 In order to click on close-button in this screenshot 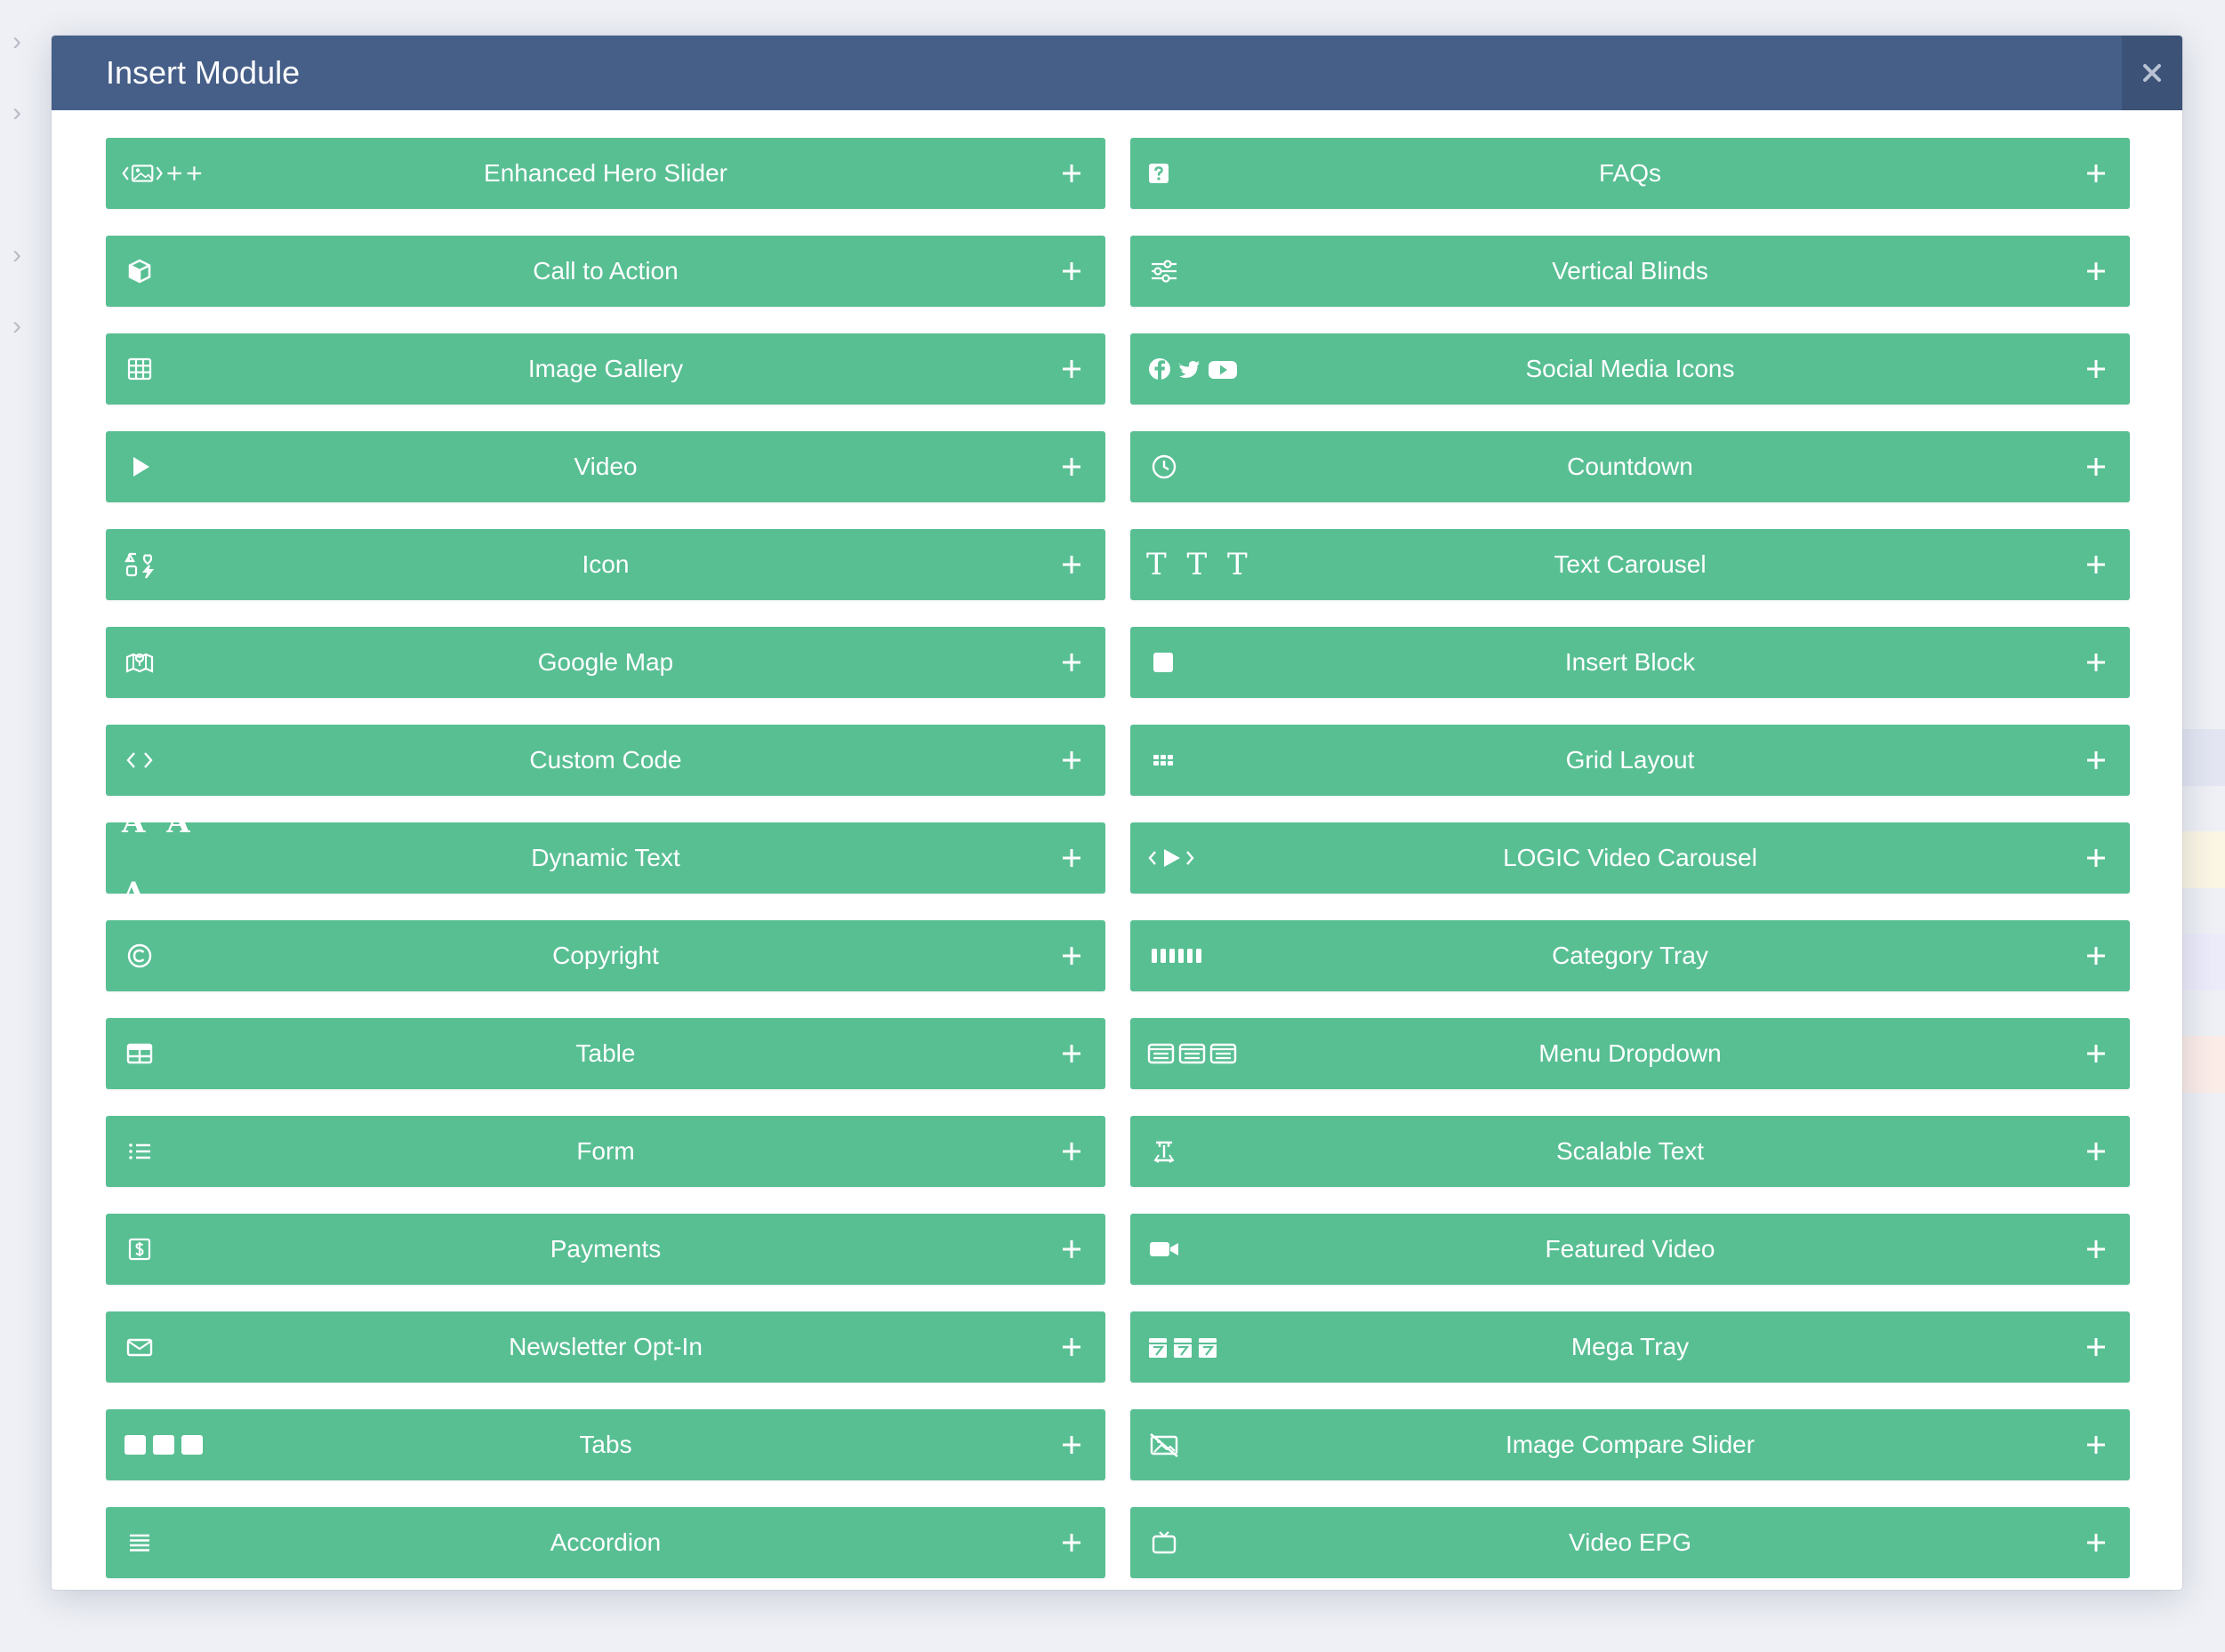, I will do `click(2152, 73)`.